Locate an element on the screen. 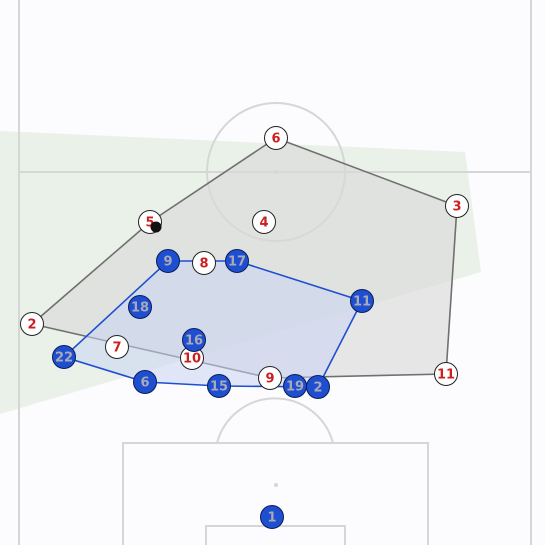 The image size is (545, 545). blue-player-number: 11 is located at coordinates (362, 302).